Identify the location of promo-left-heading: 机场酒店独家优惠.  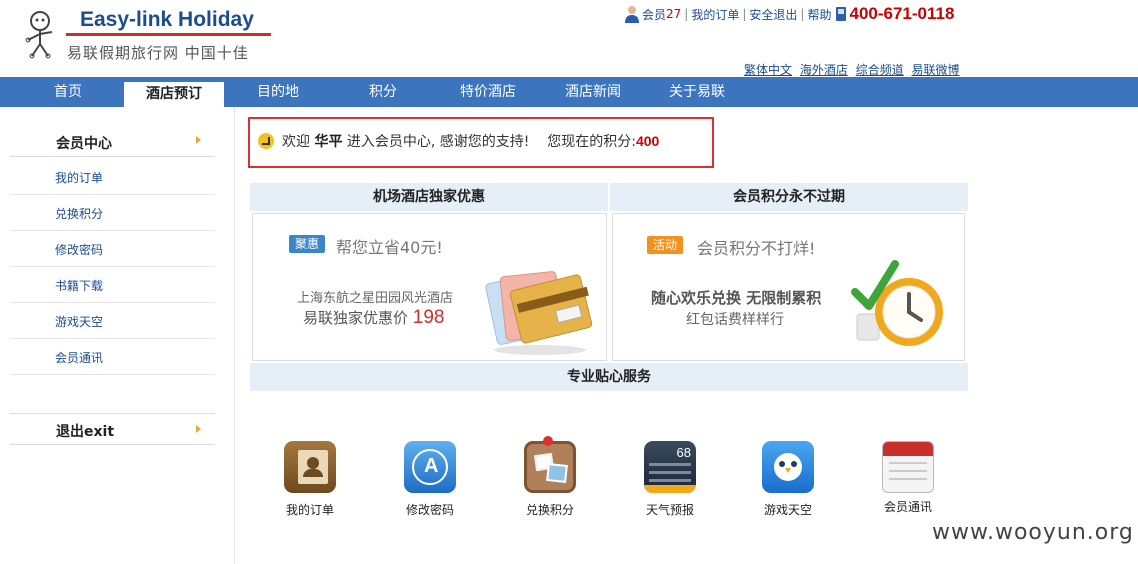
(429, 197).